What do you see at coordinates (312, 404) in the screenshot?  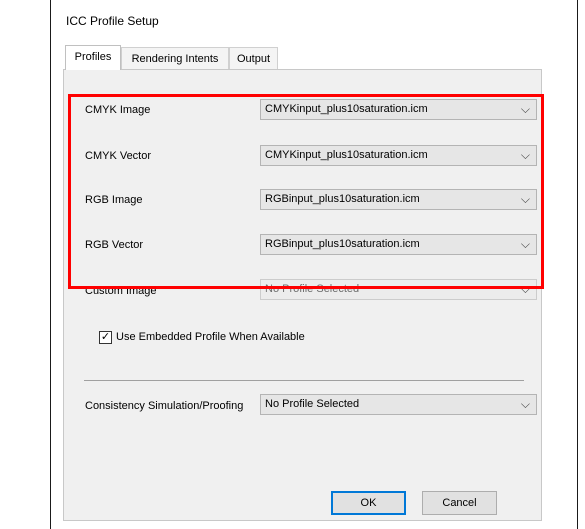 I see `consistency-value: No Profile Selected` at bounding box center [312, 404].